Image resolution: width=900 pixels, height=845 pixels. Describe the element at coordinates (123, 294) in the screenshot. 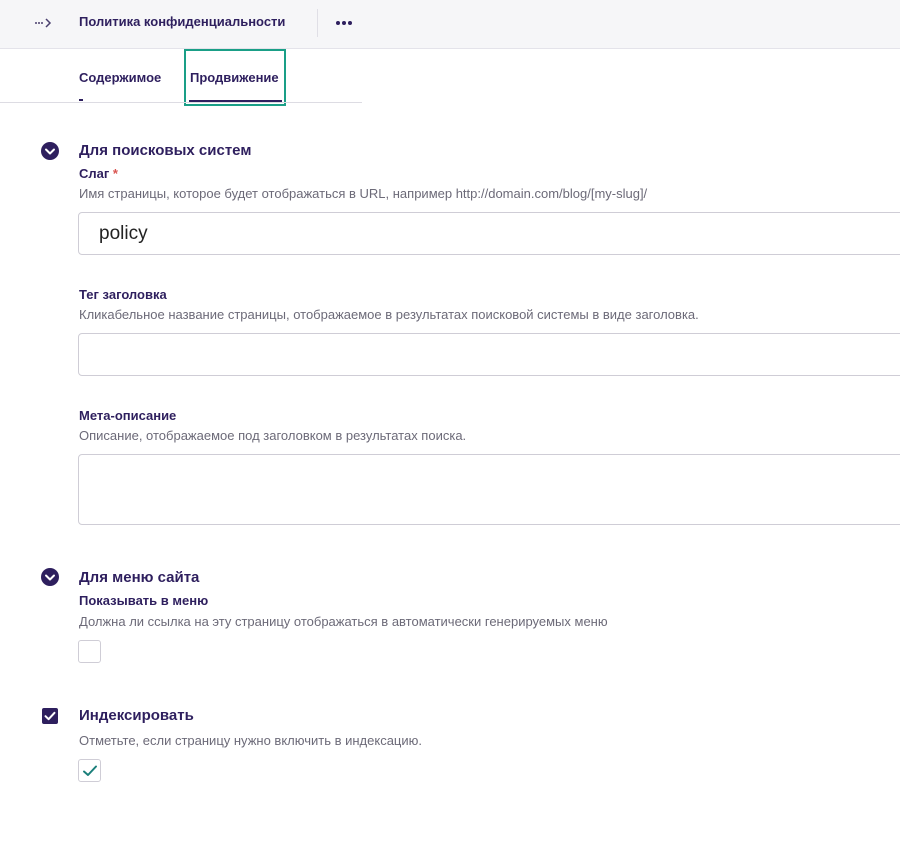

I see `title-tag-label: Тег заголовка` at that location.